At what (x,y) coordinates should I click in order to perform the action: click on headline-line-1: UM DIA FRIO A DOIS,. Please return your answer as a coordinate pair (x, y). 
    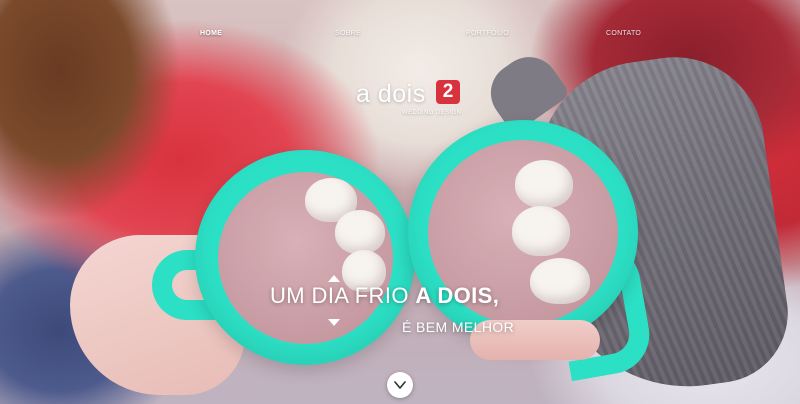
    Looking at the image, I should click on (384, 296).